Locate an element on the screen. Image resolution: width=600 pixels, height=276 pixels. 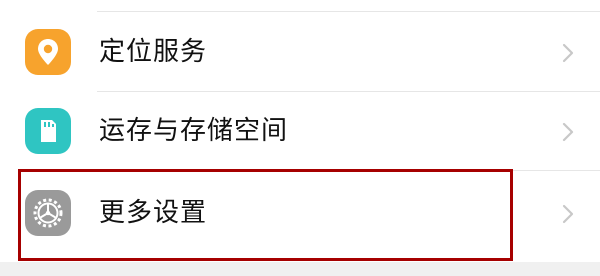
settings-item-label: 运存与存储空间 is located at coordinates (194, 131).